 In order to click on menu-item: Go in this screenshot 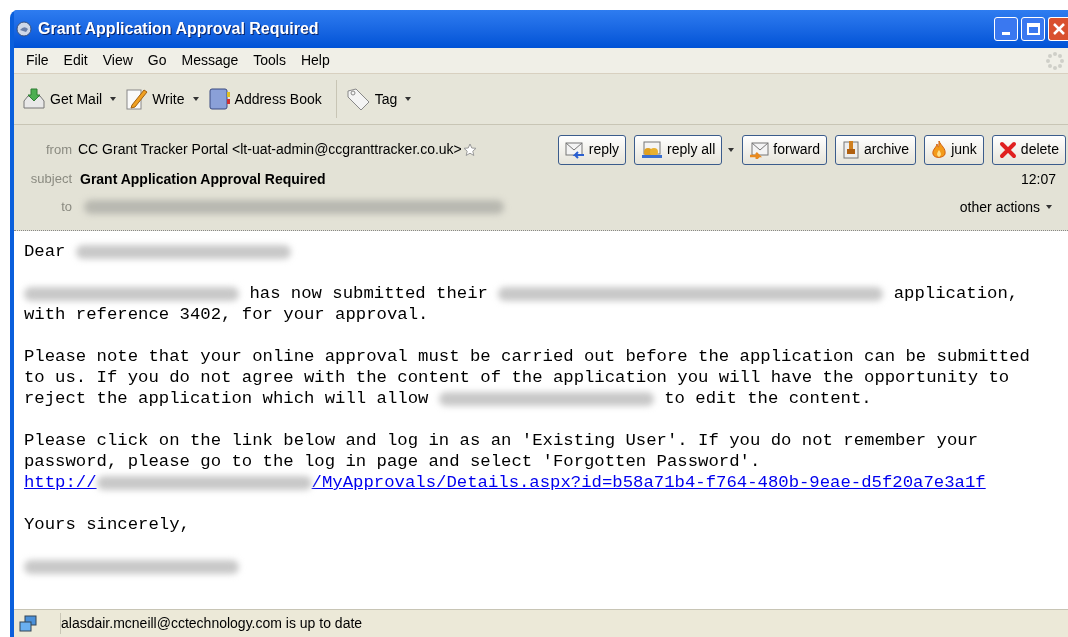, I will do `click(157, 60)`.